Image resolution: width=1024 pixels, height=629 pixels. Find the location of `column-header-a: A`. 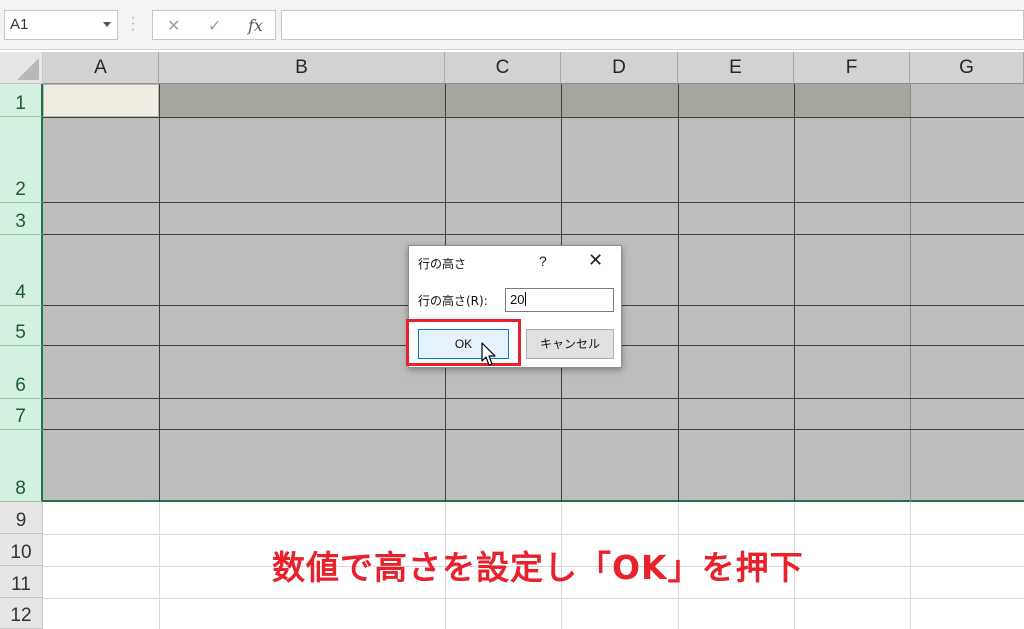

column-header-a: A is located at coordinates (101, 68).